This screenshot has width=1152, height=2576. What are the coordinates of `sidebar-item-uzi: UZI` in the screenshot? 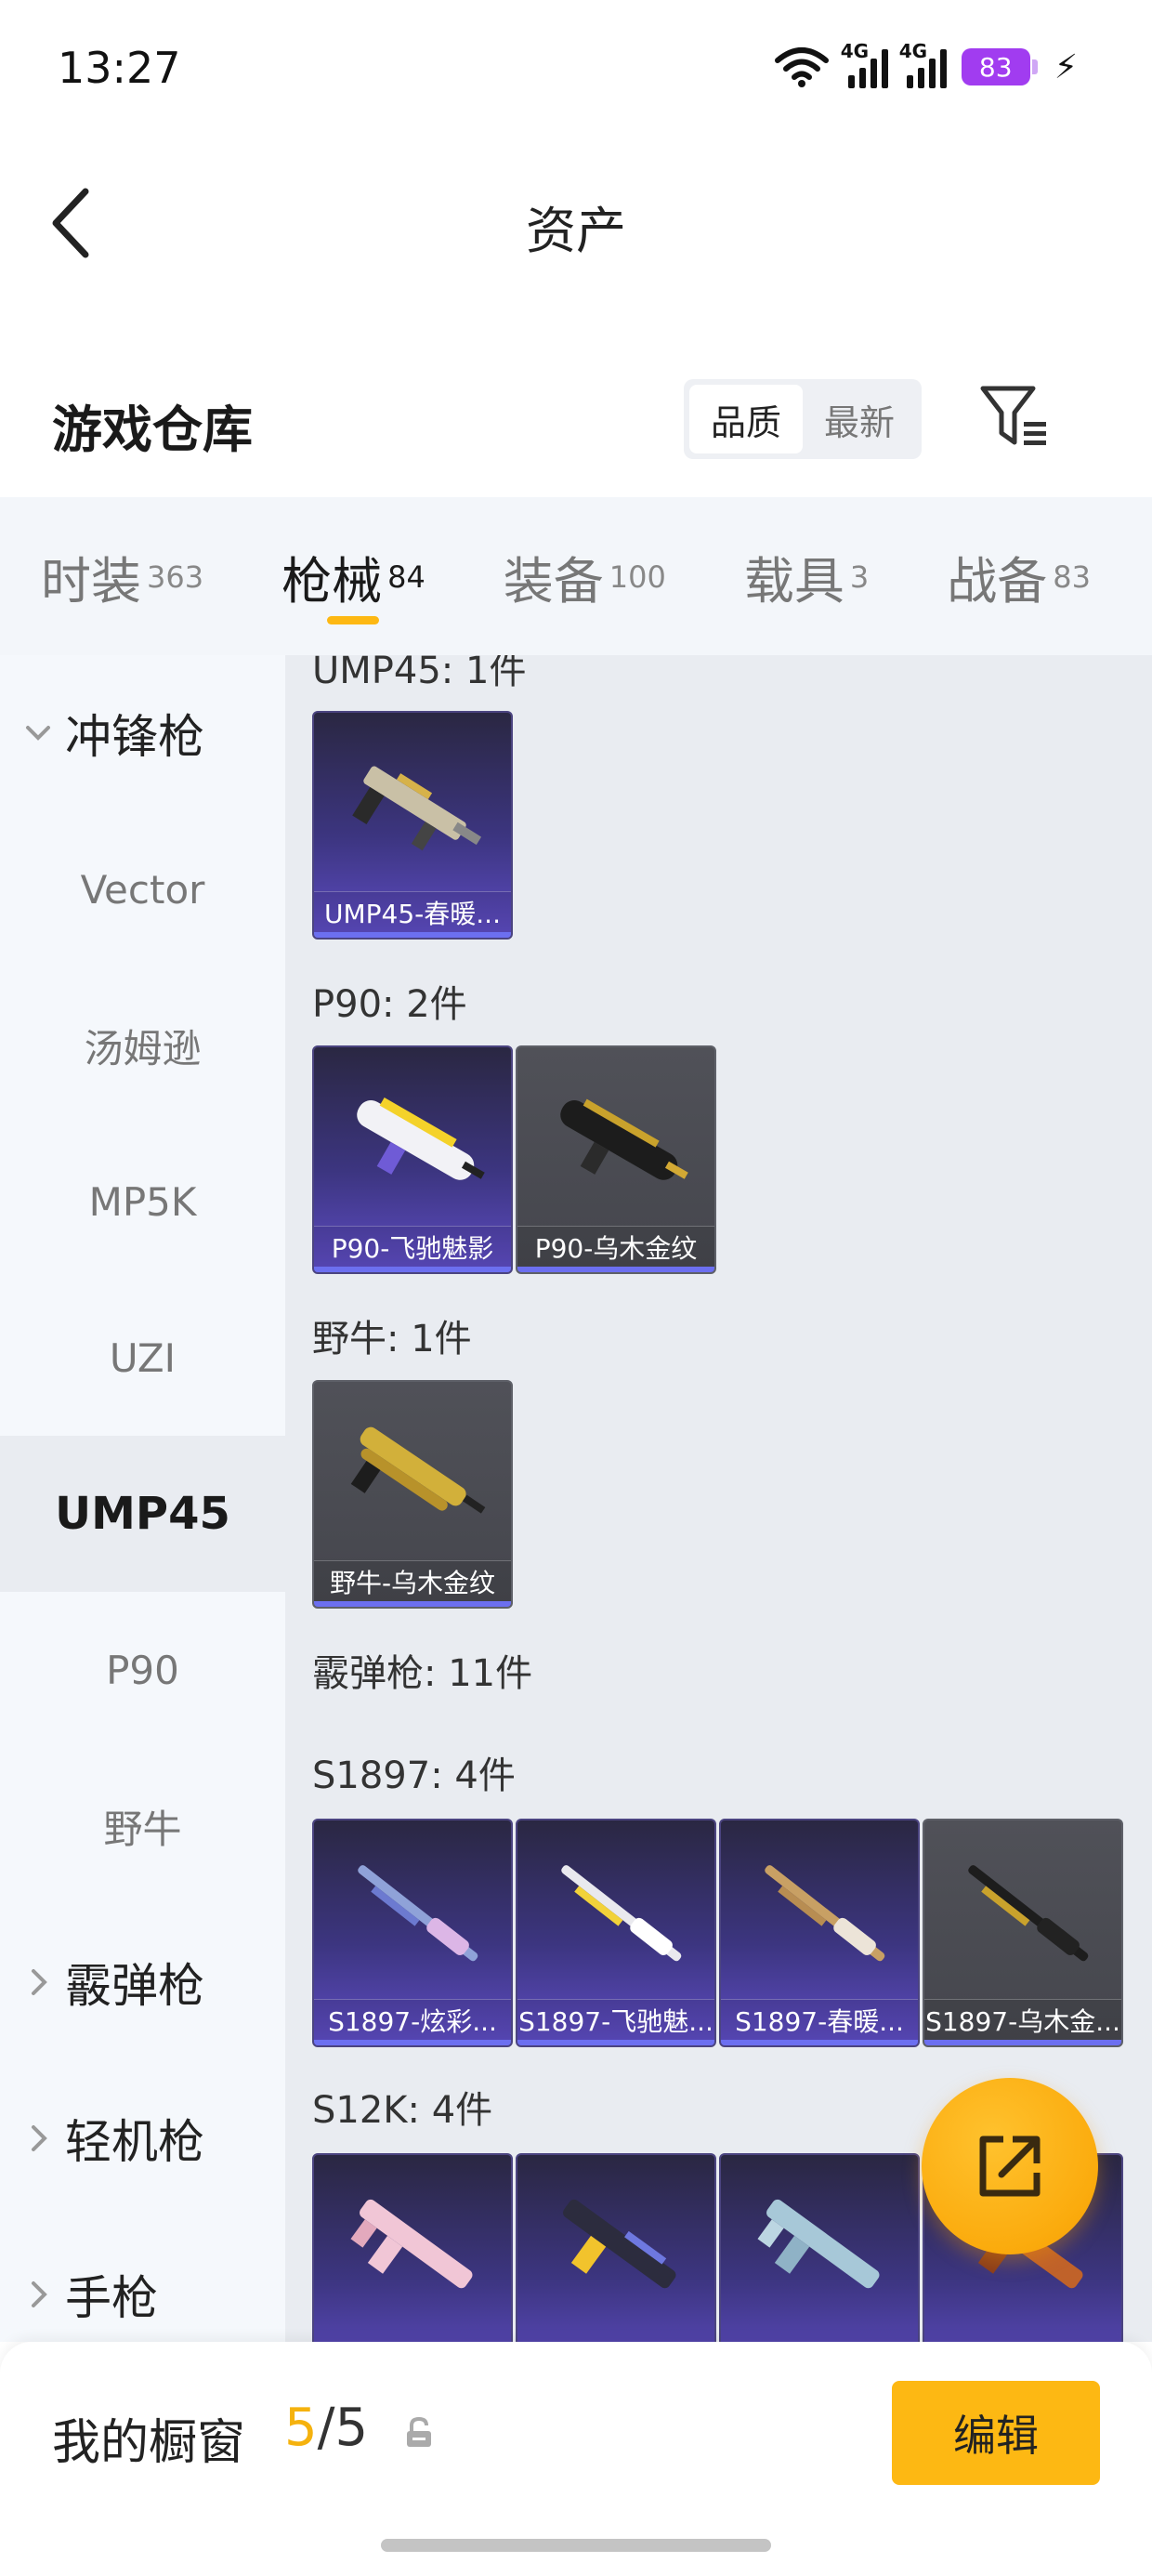 It's located at (142, 1358).